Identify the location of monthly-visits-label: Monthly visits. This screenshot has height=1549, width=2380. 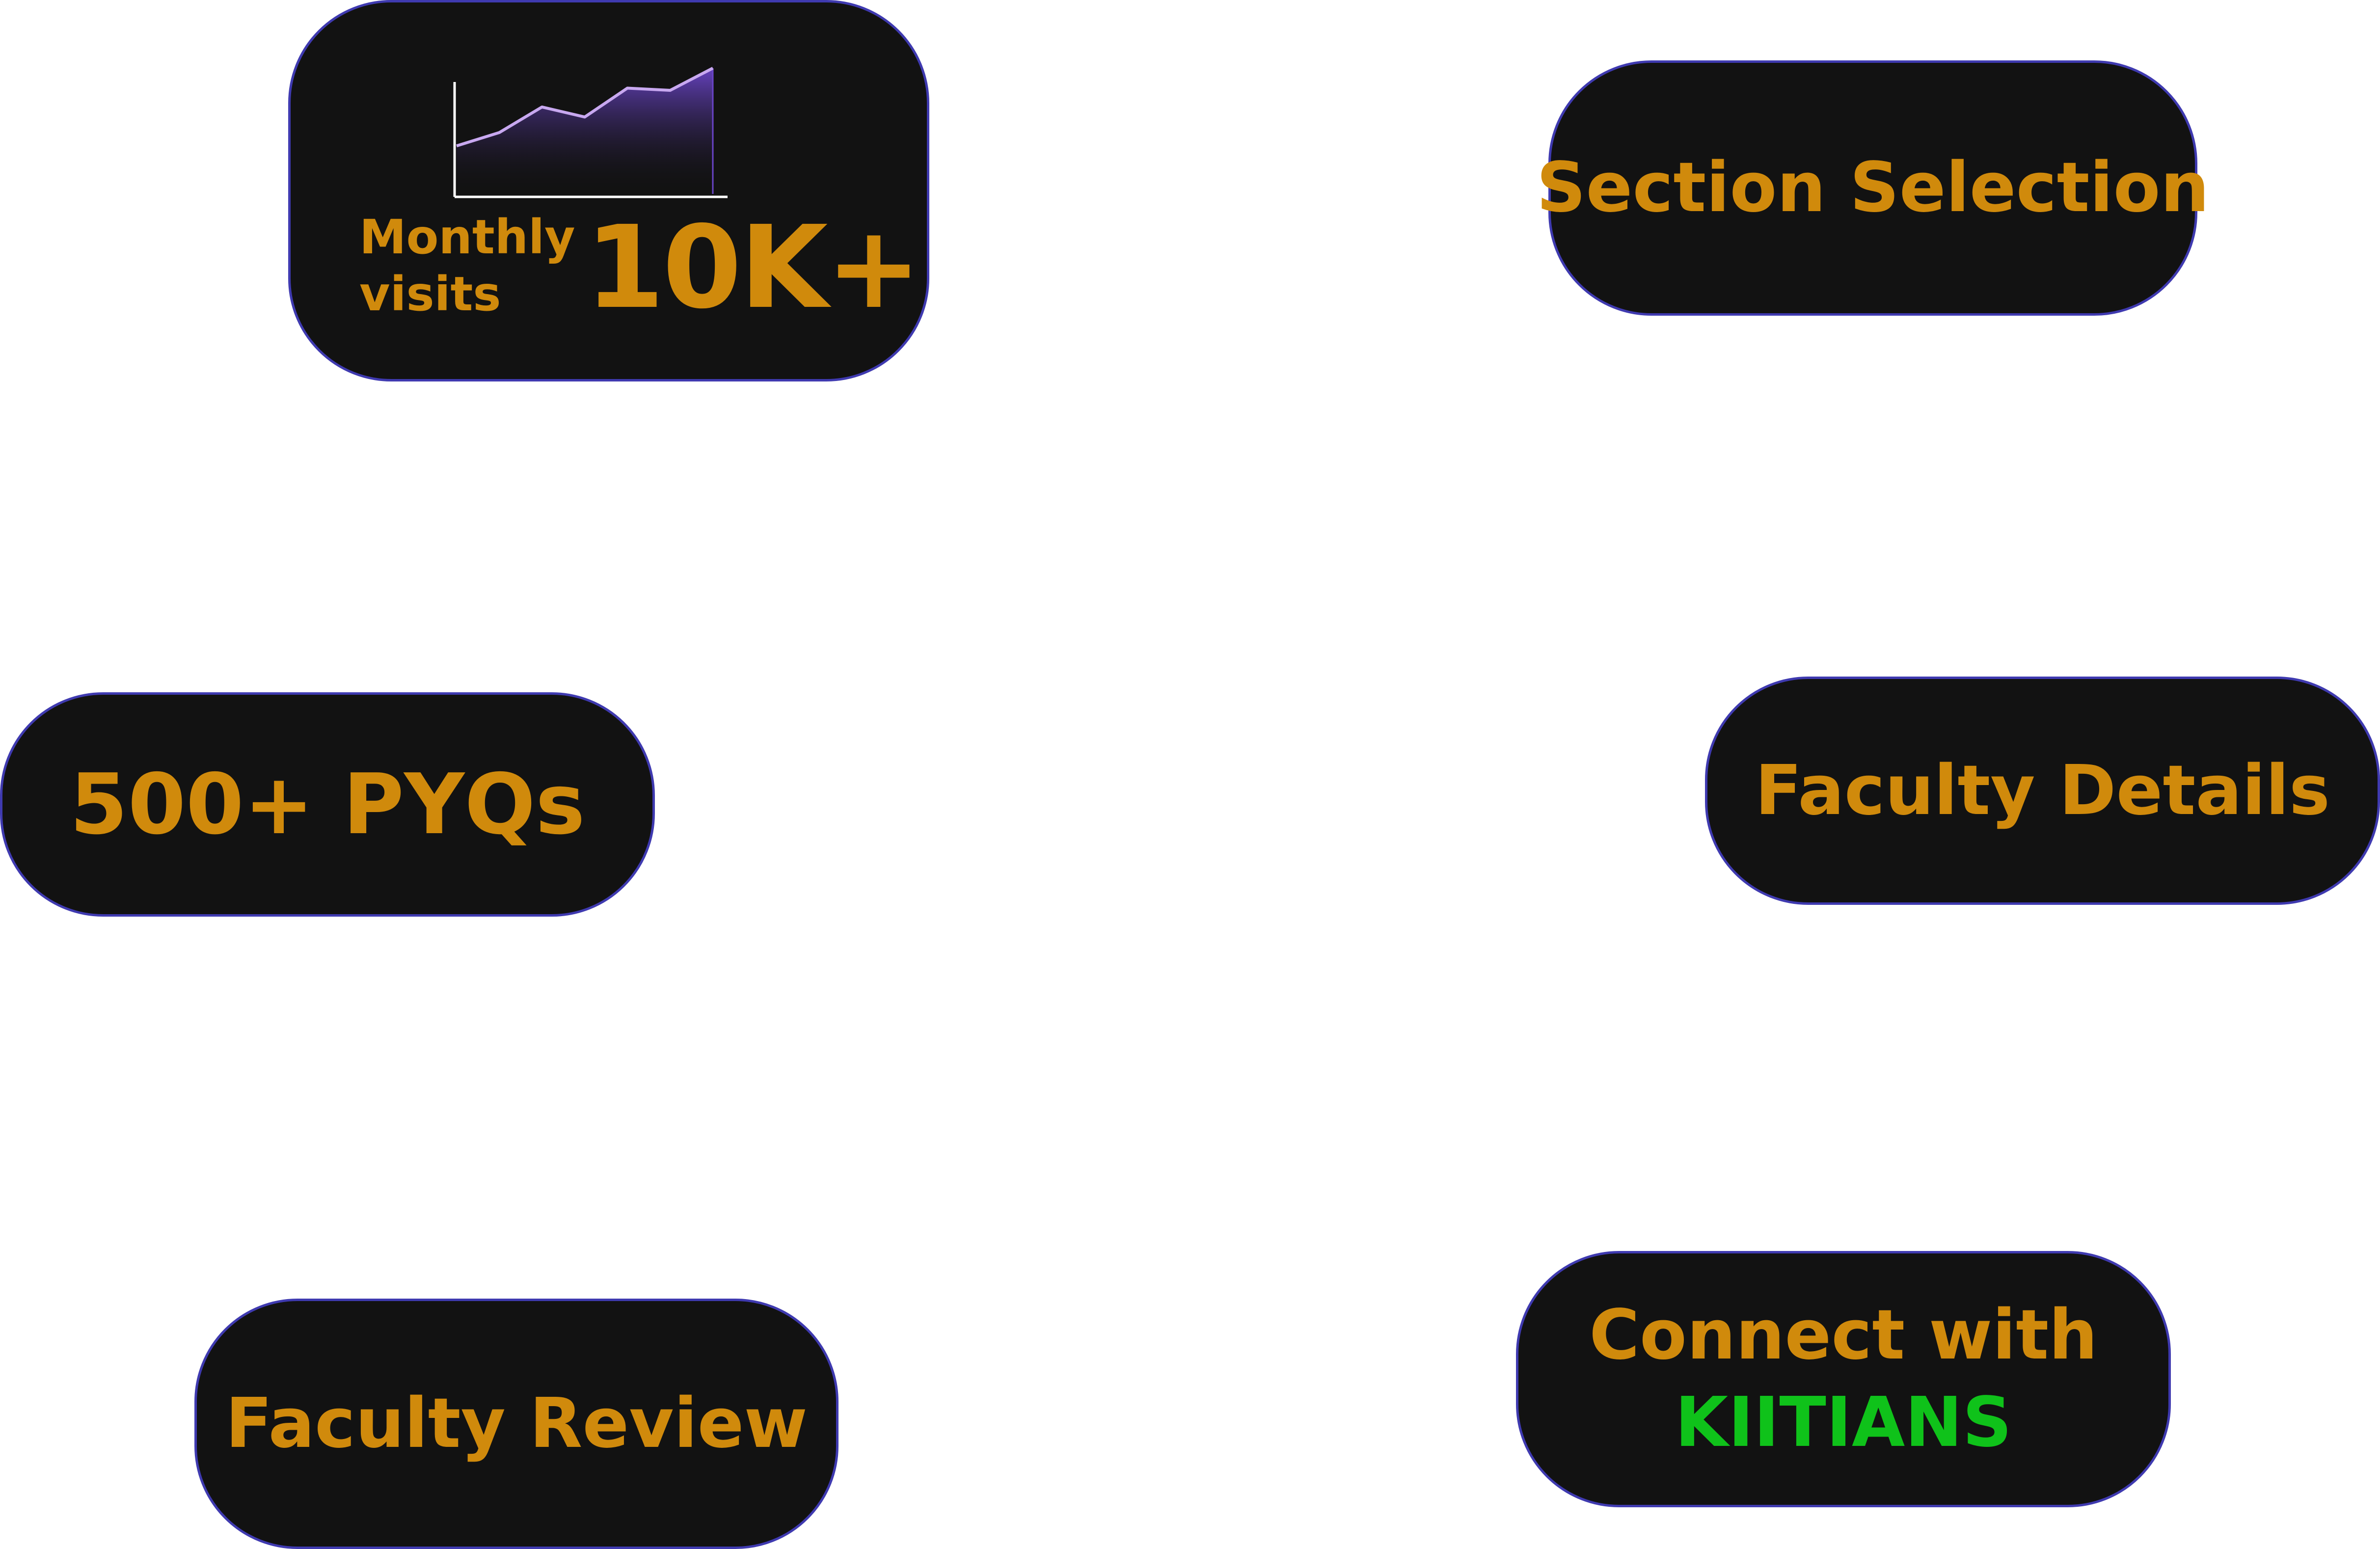
(467, 266).